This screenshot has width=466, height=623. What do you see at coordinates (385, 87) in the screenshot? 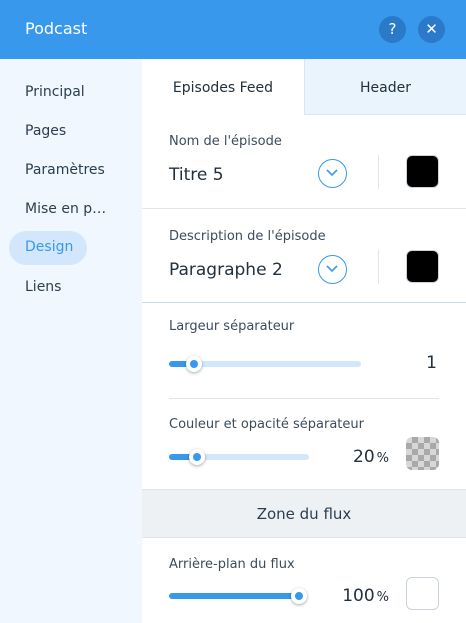
I see `tab-header: Header` at bounding box center [385, 87].